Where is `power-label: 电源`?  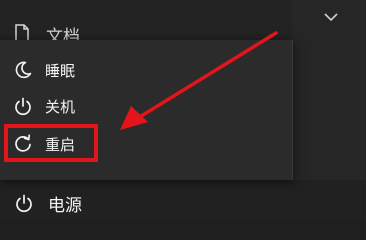
power-label: 电源 is located at coordinates (65, 205).